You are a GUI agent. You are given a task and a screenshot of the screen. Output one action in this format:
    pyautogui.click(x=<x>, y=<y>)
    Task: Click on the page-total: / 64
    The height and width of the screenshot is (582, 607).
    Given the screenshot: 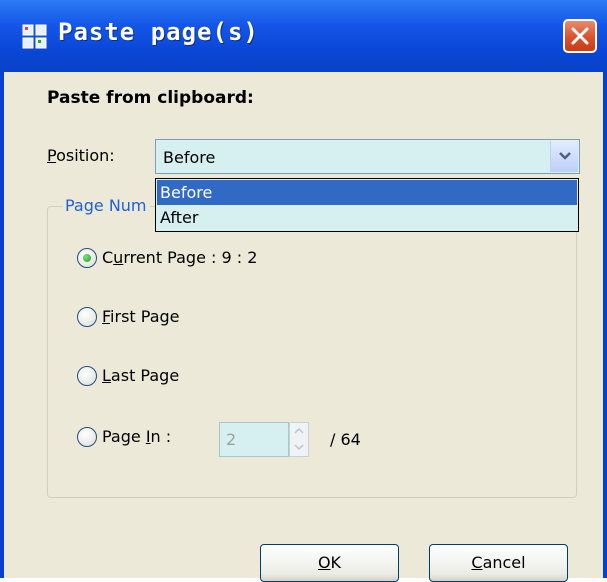 What is the action you would take?
    pyautogui.click(x=345, y=439)
    